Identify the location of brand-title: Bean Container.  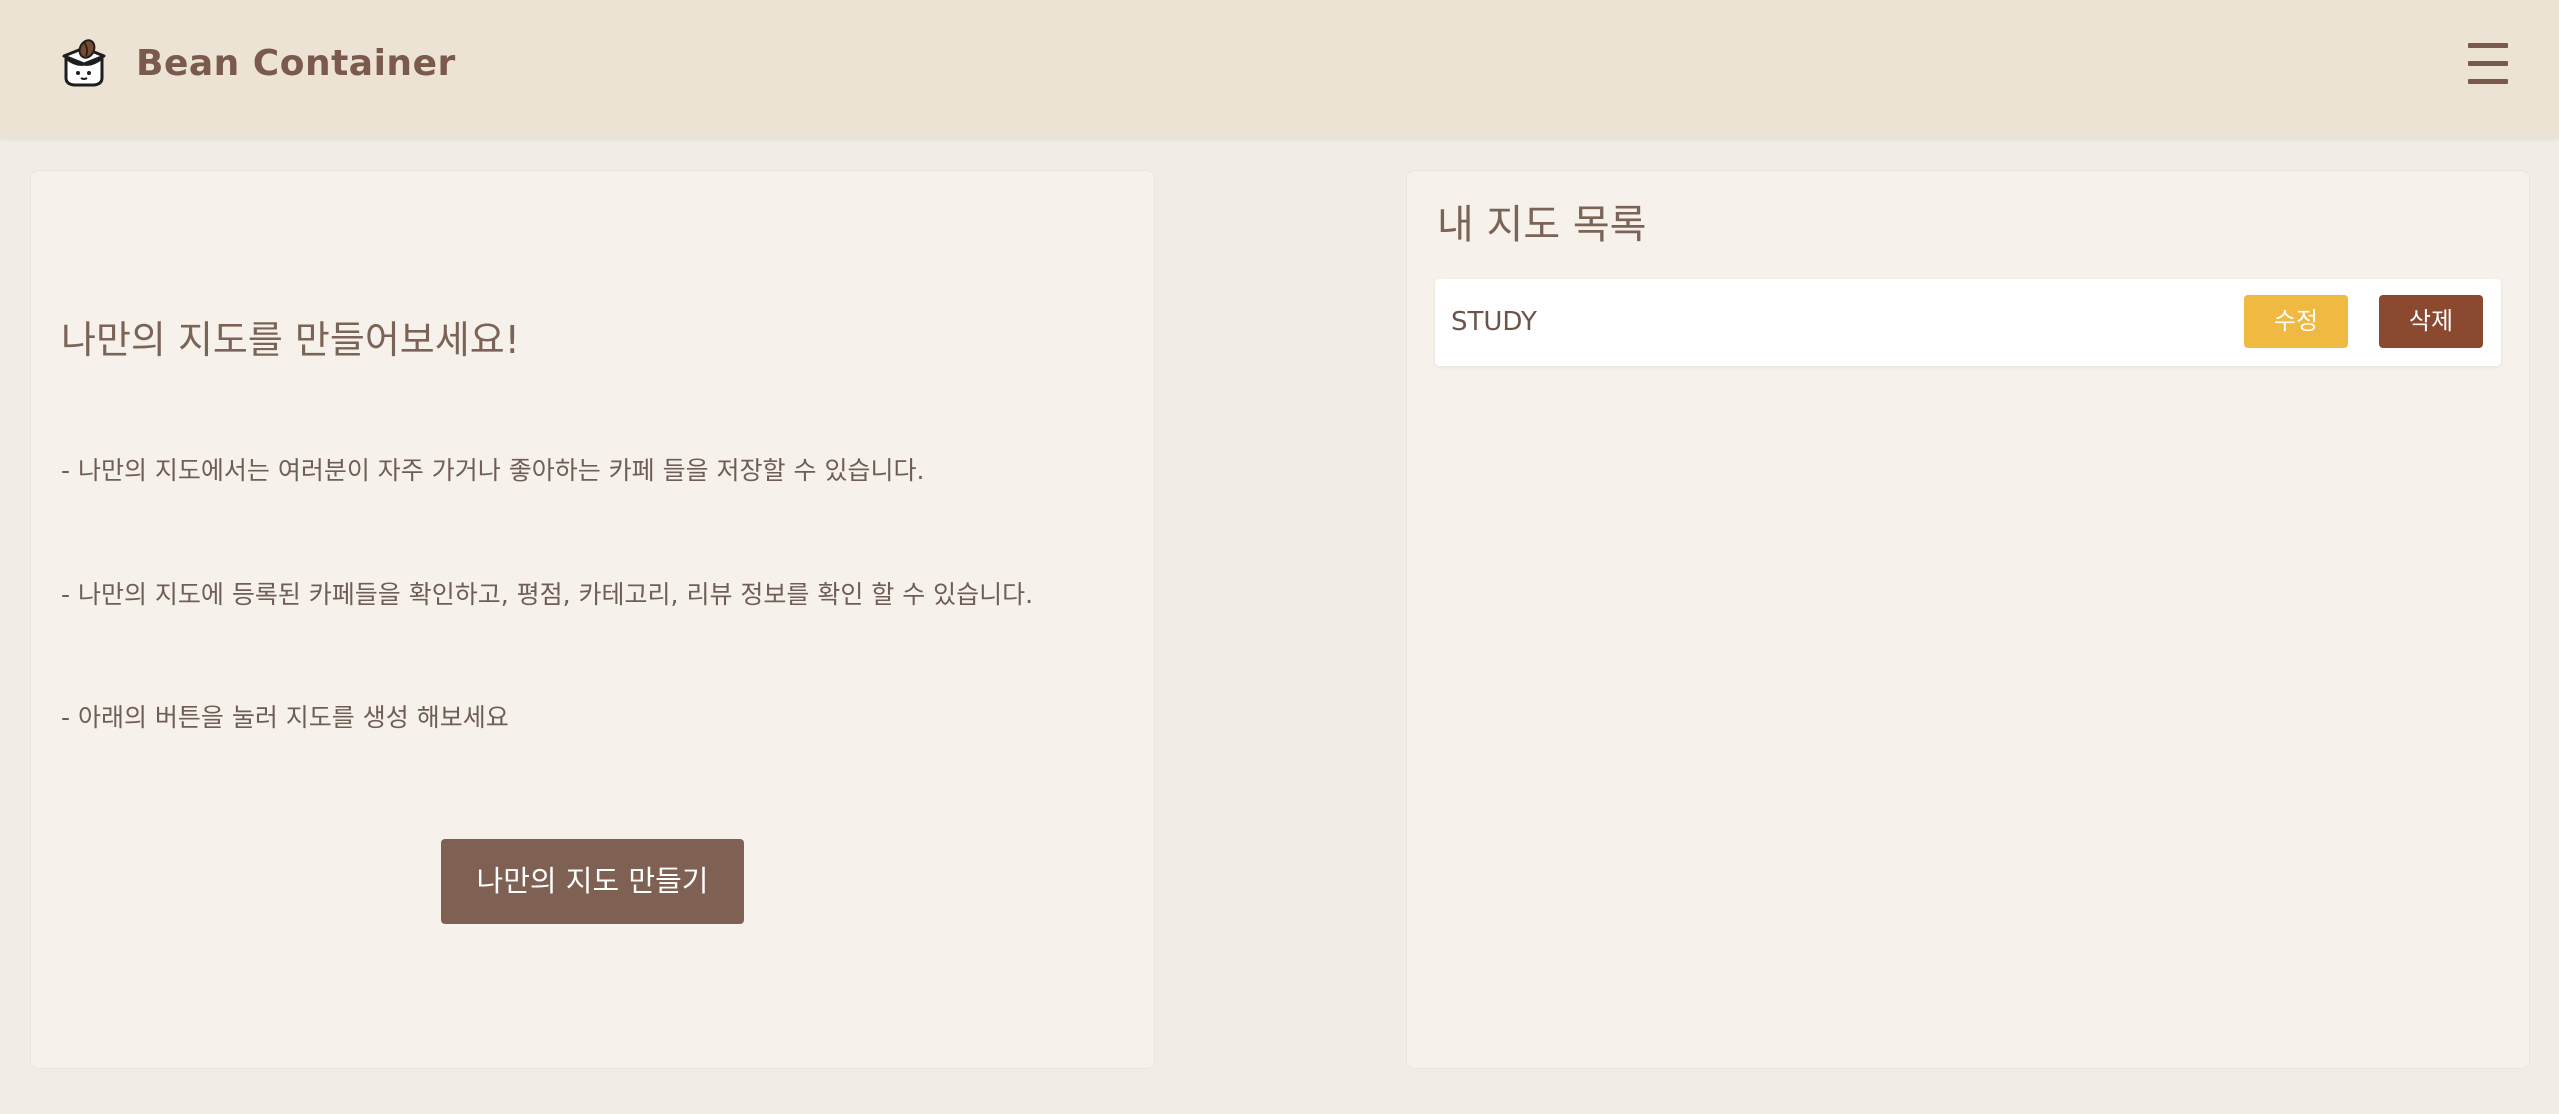
(296, 64).